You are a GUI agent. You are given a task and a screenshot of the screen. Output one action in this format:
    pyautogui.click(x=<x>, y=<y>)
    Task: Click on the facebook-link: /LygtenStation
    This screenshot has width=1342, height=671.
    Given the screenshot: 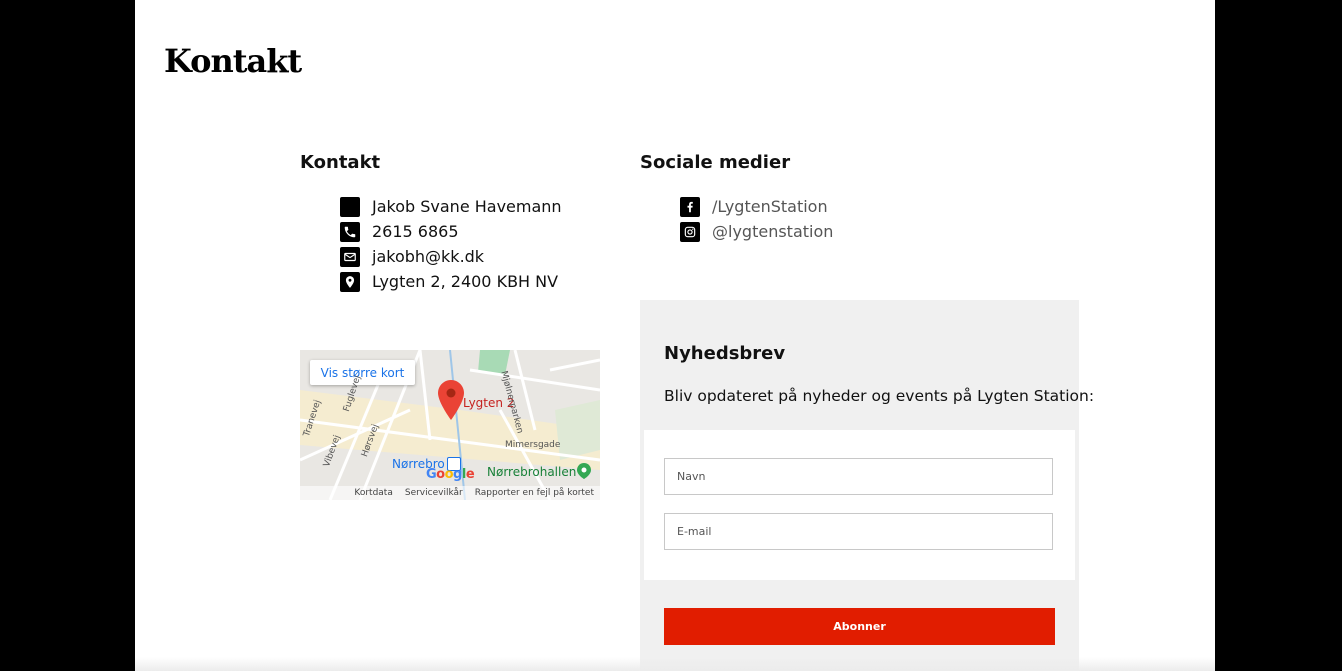 What is the action you would take?
    pyautogui.click(x=756, y=206)
    